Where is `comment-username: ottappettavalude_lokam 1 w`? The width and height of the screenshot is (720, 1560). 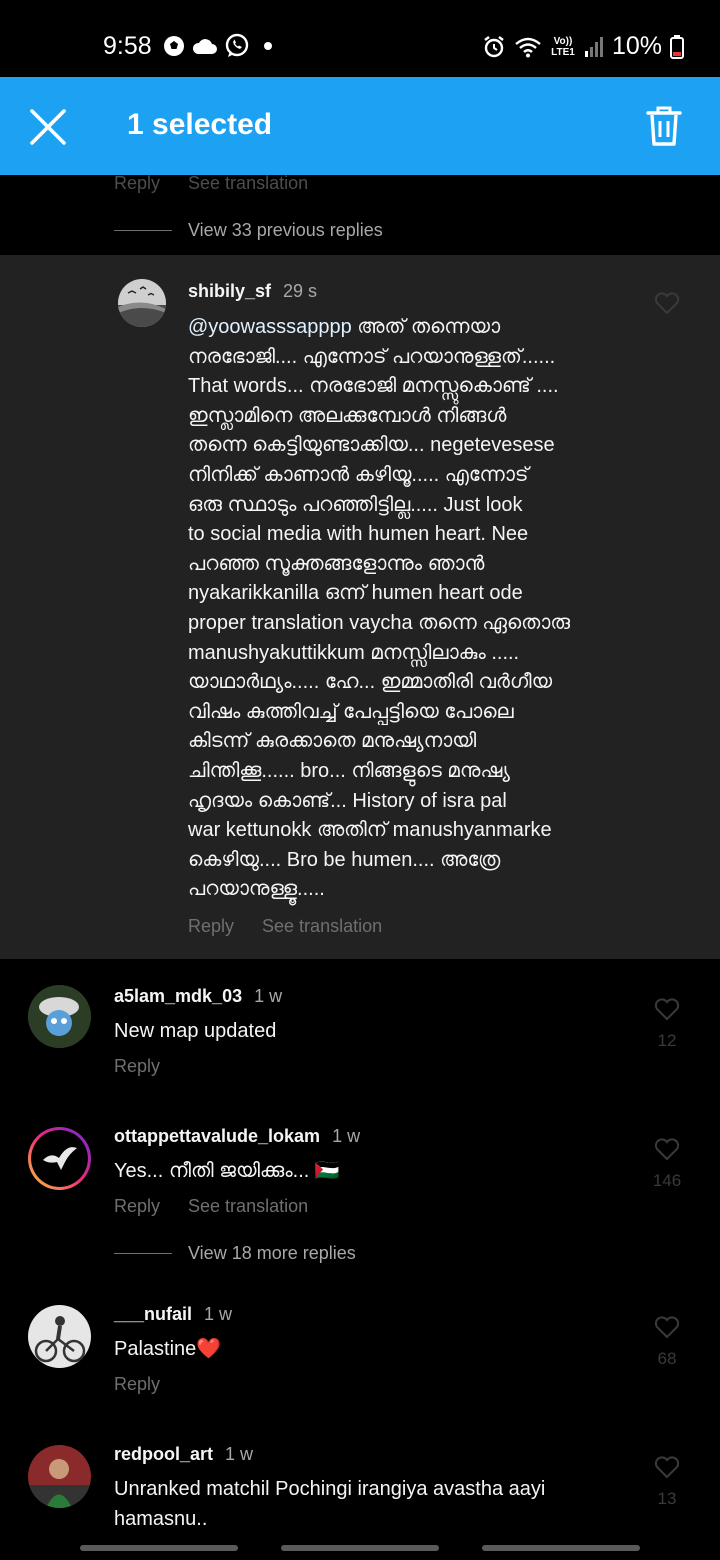 comment-username: ottappettavalude_lokam 1 w is located at coordinates (237, 1136).